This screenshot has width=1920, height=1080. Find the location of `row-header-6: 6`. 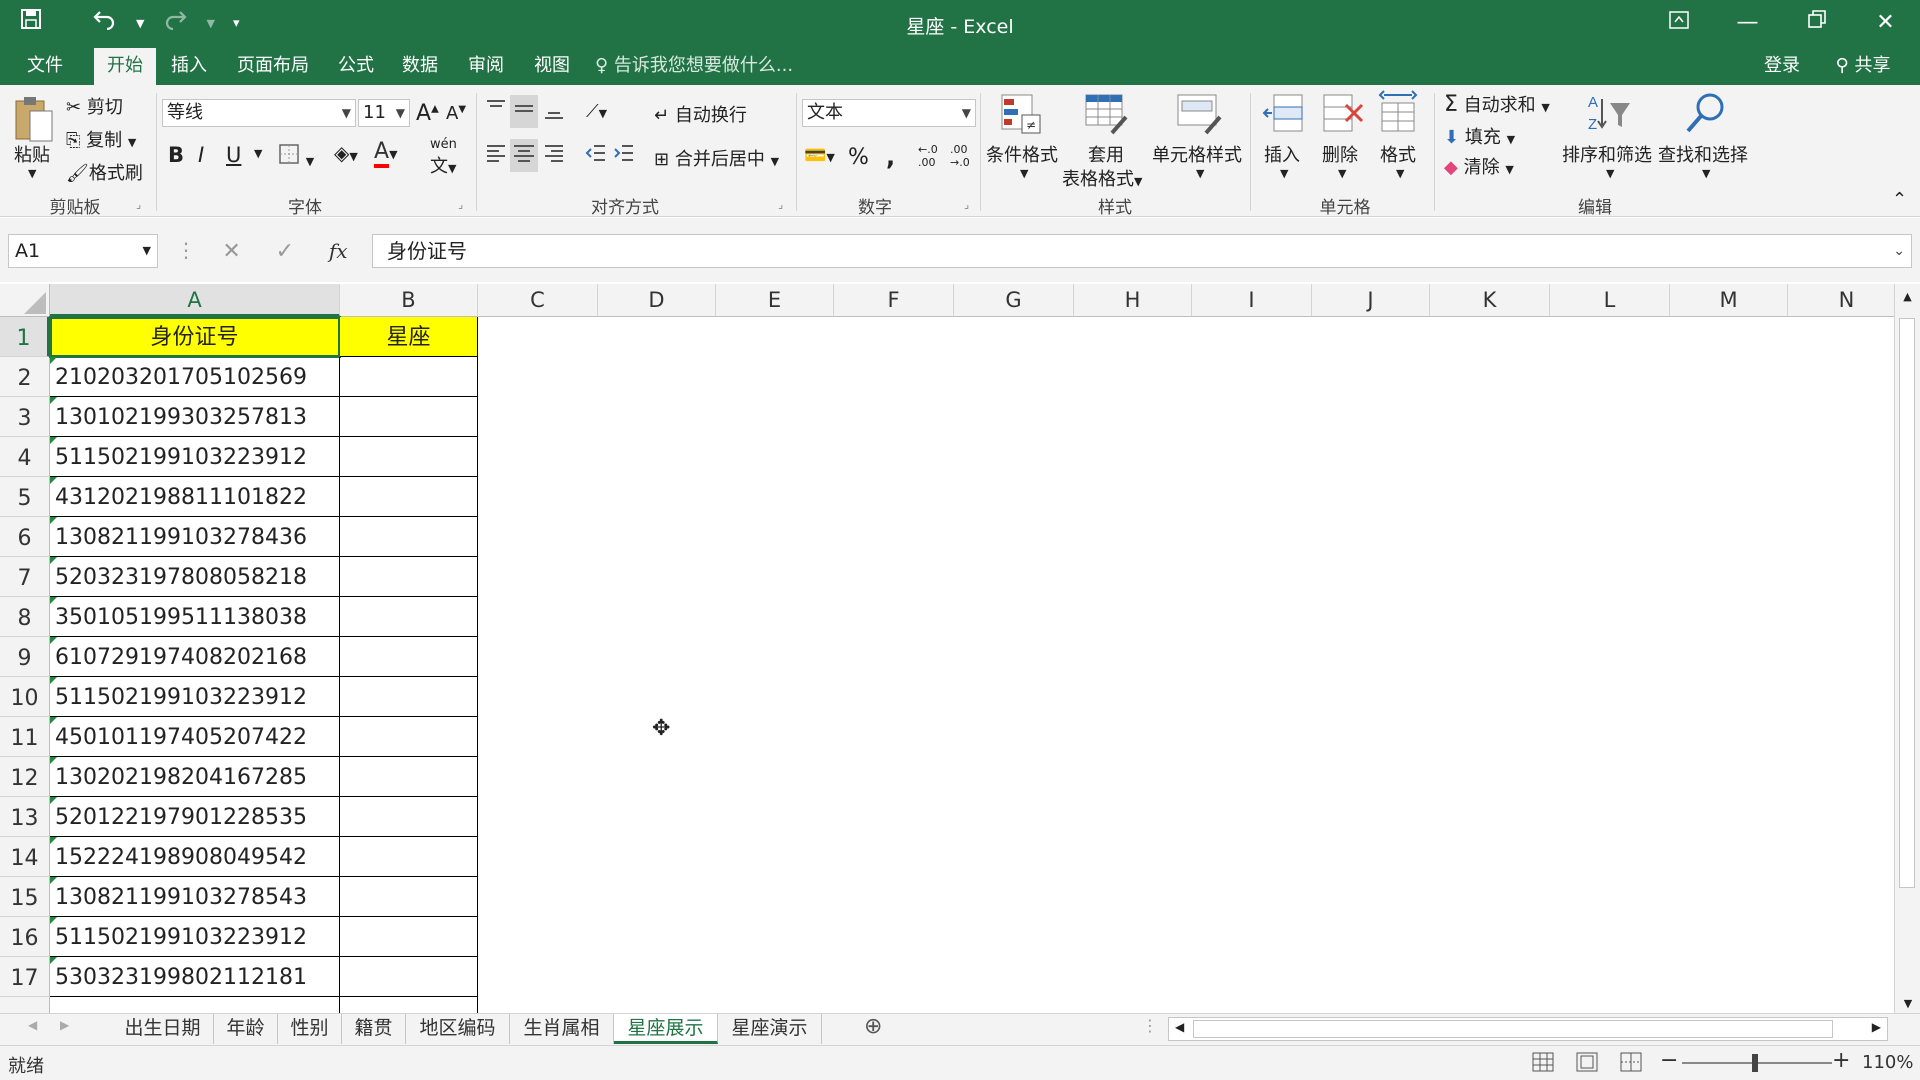

row-header-6: 6 is located at coordinates (25, 537).